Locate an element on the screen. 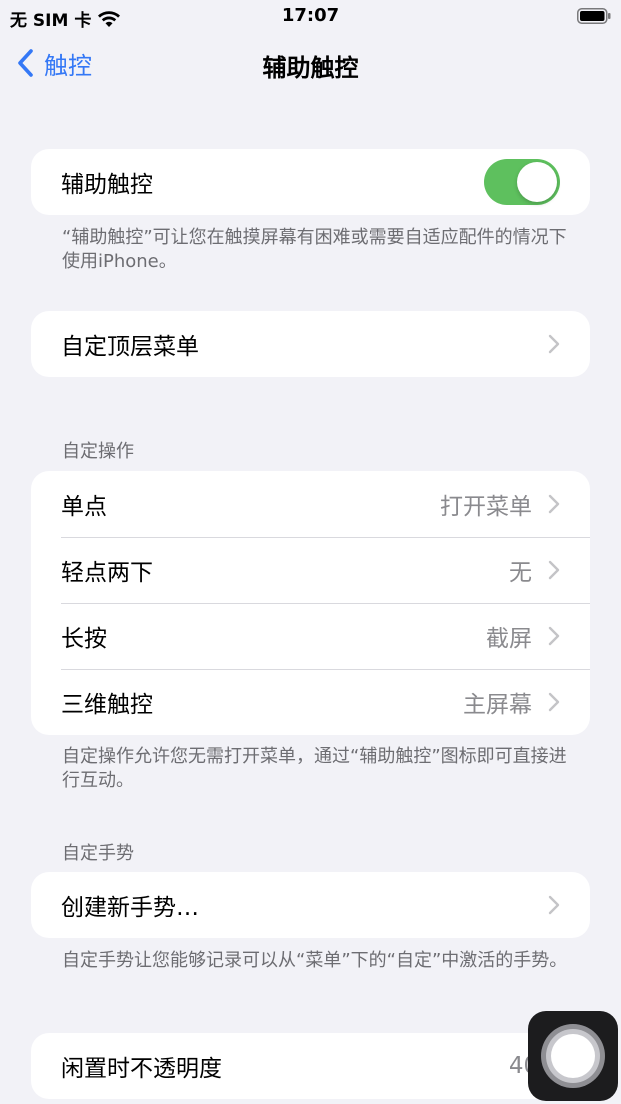 This screenshot has height=1104, width=621. idle-opacity-group: 闲置时不透明度 40% is located at coordinates (310, 1066).